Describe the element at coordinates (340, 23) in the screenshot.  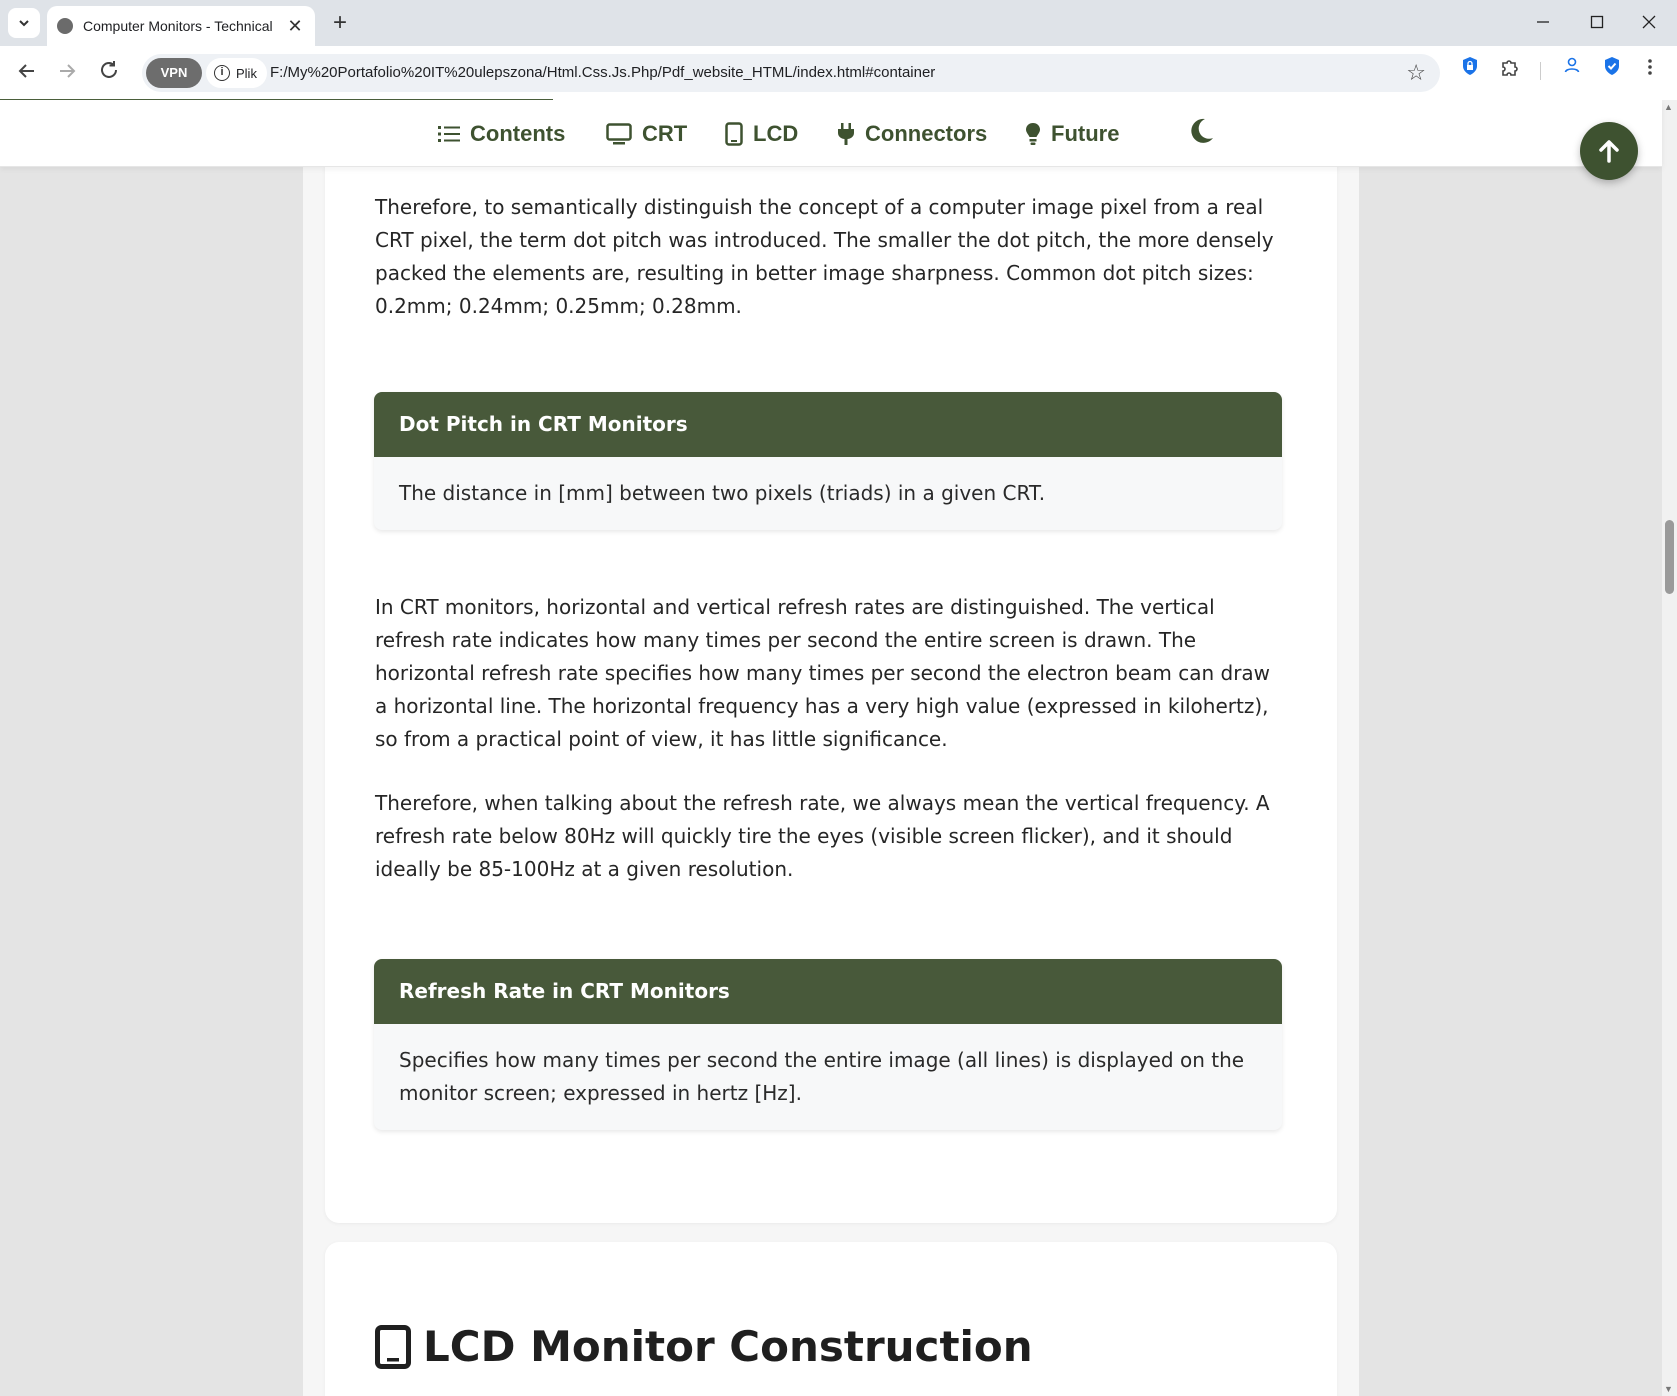
I see `new-tab-button: +` at that location.